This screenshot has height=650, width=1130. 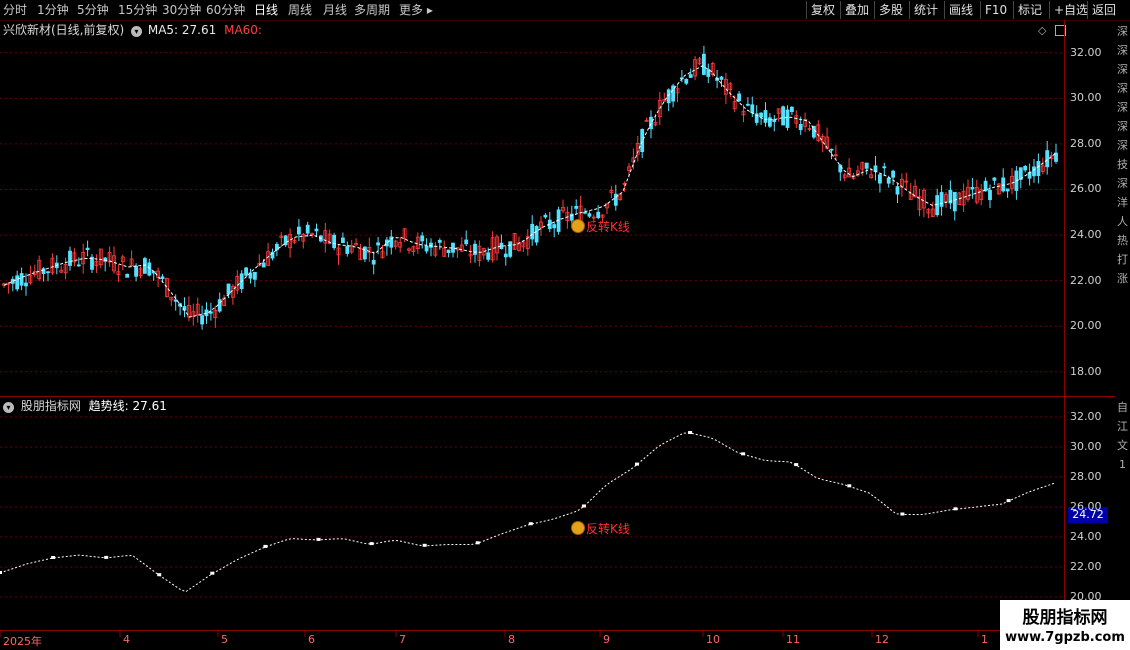 I want to click on side-strip-char: 人, so click(x=1122, y=221).